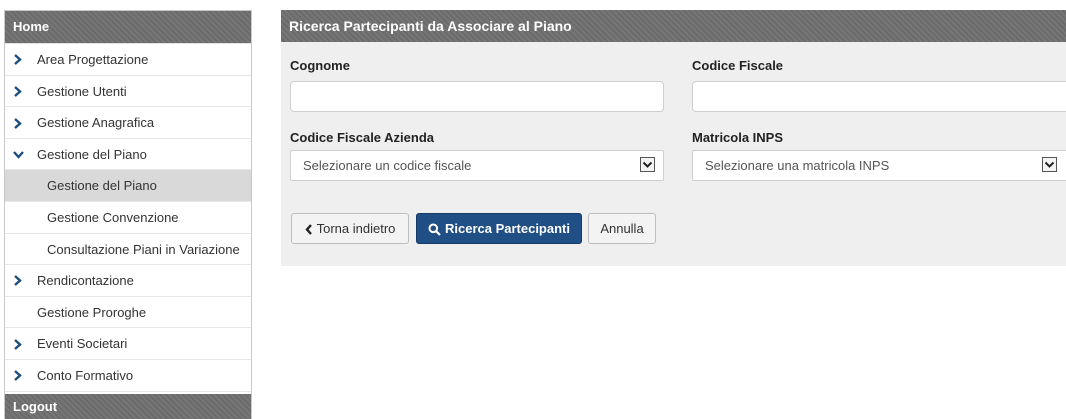 The width and height of the screenshot is (1066, 419). I want to click on sidebar-subitem-gestione-del-piano: Gestione del Piano, so click(128, 186).